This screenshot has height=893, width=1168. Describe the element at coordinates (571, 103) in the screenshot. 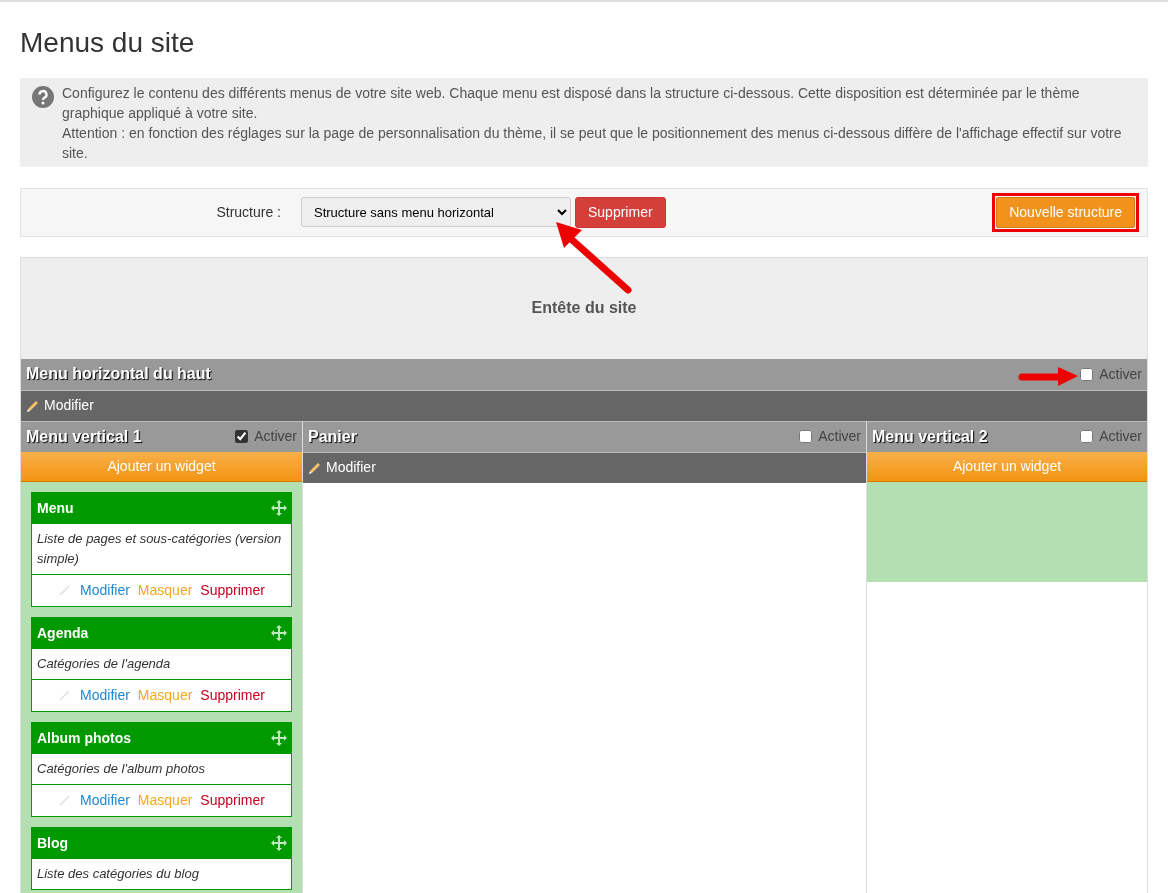

I see `info-text: Configurez le contenu des différents menus de votre site web. Chaque menu est disposé dans la structure ci-dessous. Cette disposition est déterminée par le thème graphique appliqué à votre site.` at that location.